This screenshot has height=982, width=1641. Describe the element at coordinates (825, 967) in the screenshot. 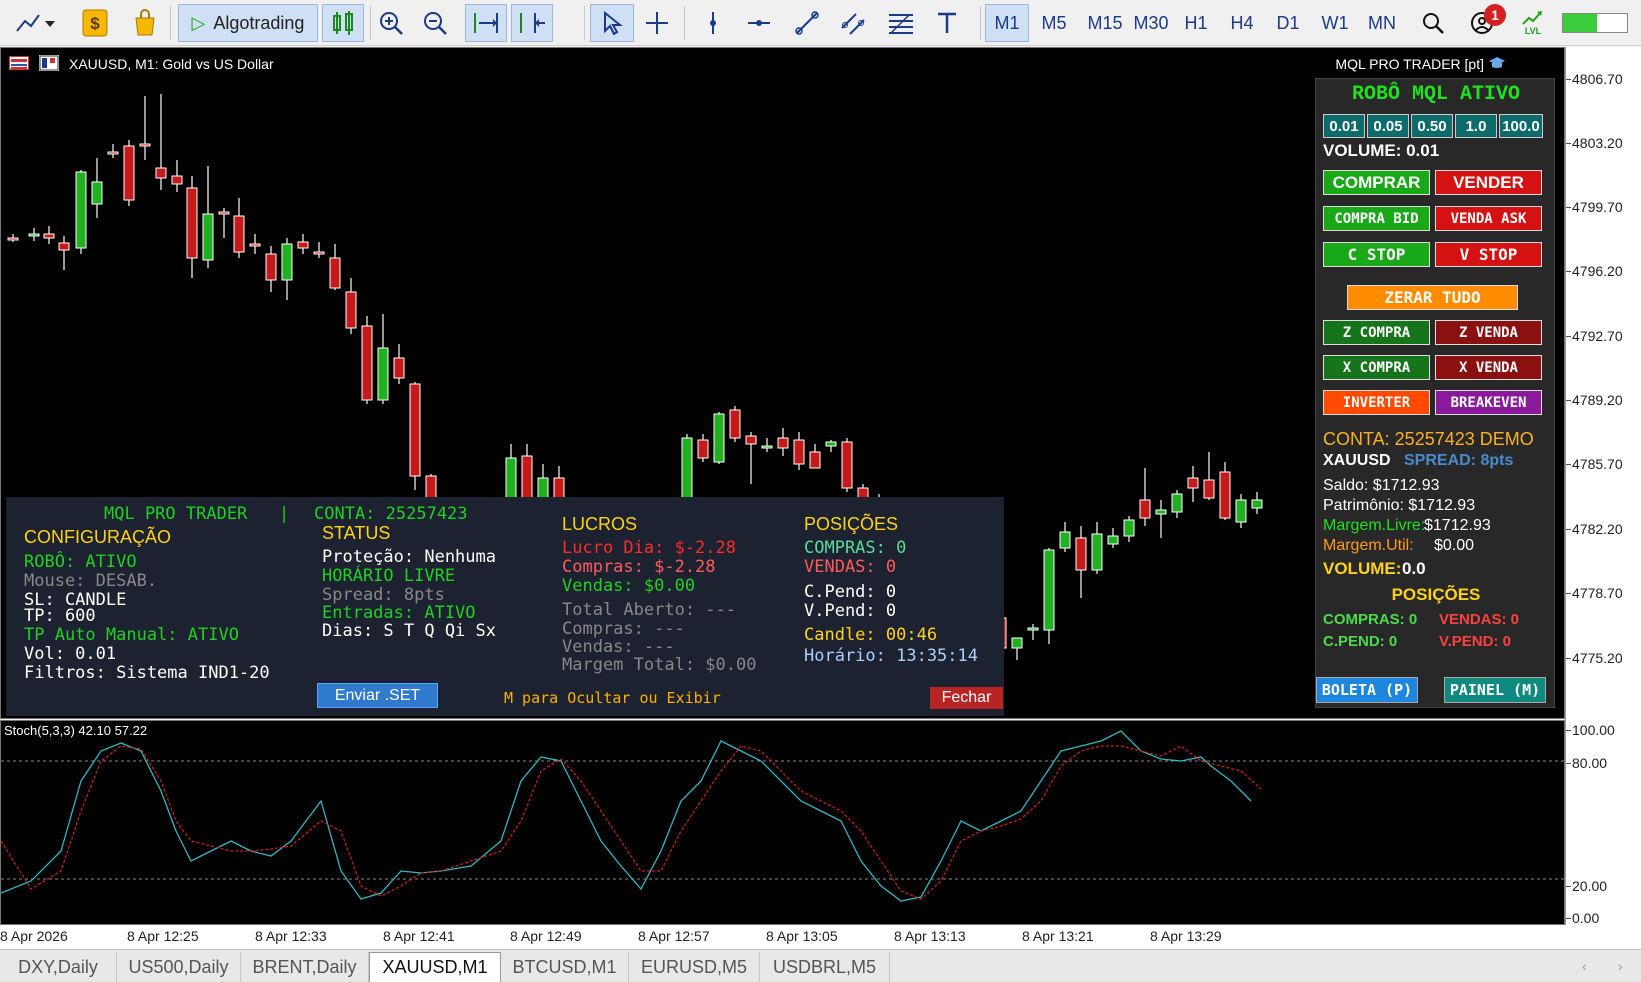

I see `tab-usdbrl: USDBRL,M5` at that location.